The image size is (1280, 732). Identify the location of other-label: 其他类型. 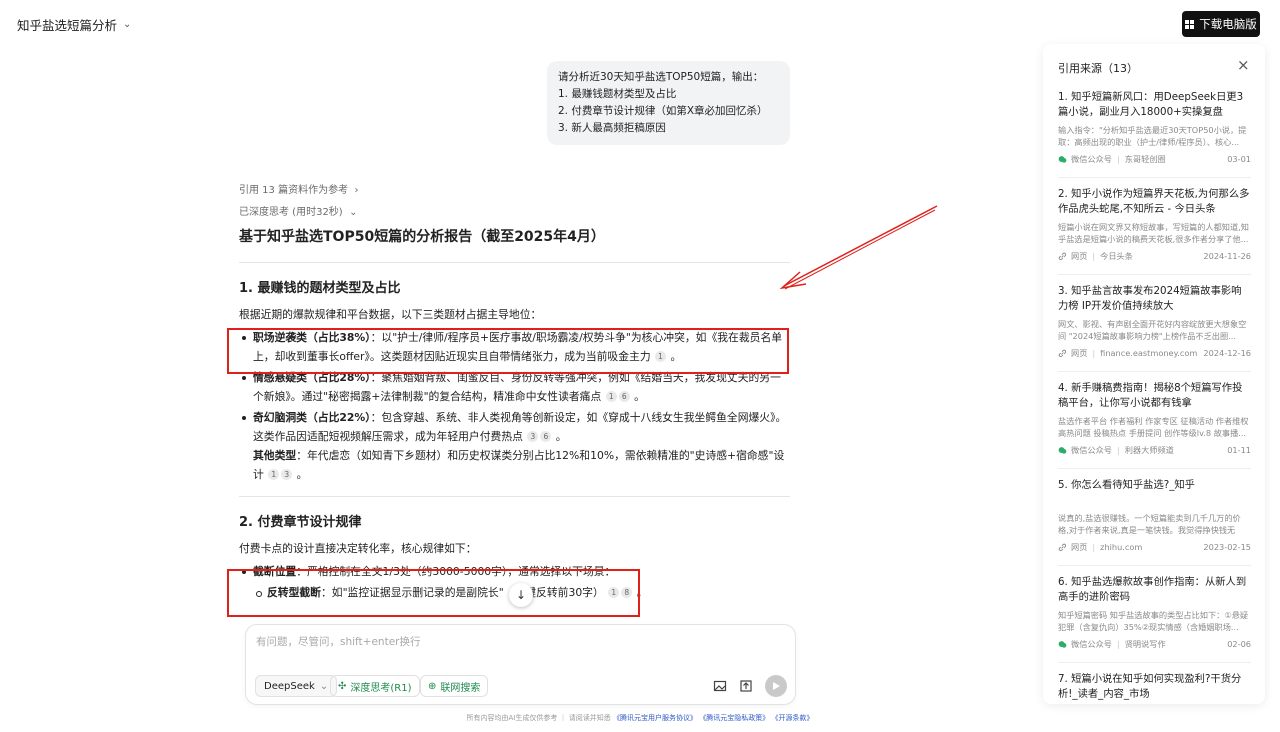
(275, 455).